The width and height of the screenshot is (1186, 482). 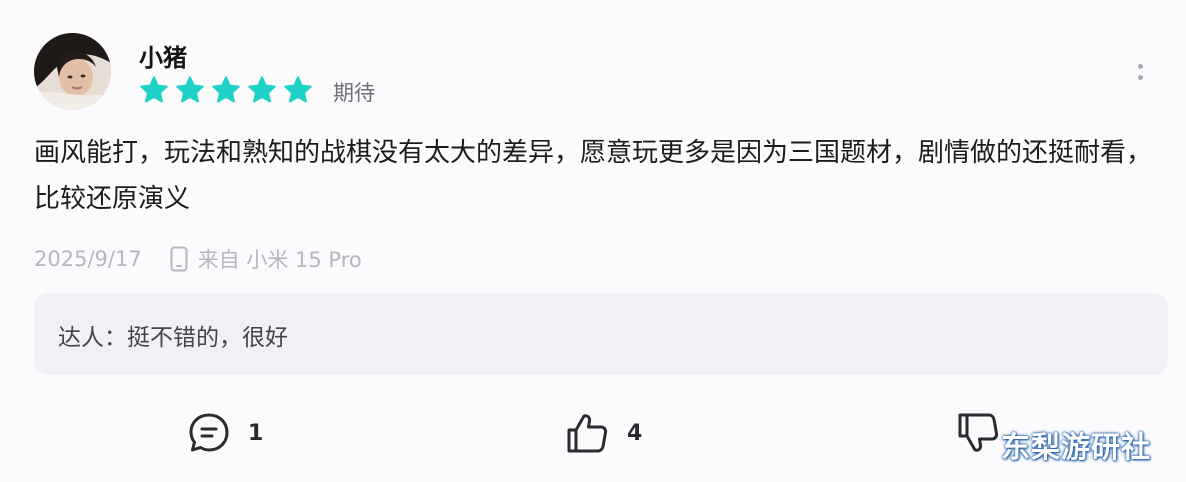 I want to click on dislike-button, so click(x=979, y=433).